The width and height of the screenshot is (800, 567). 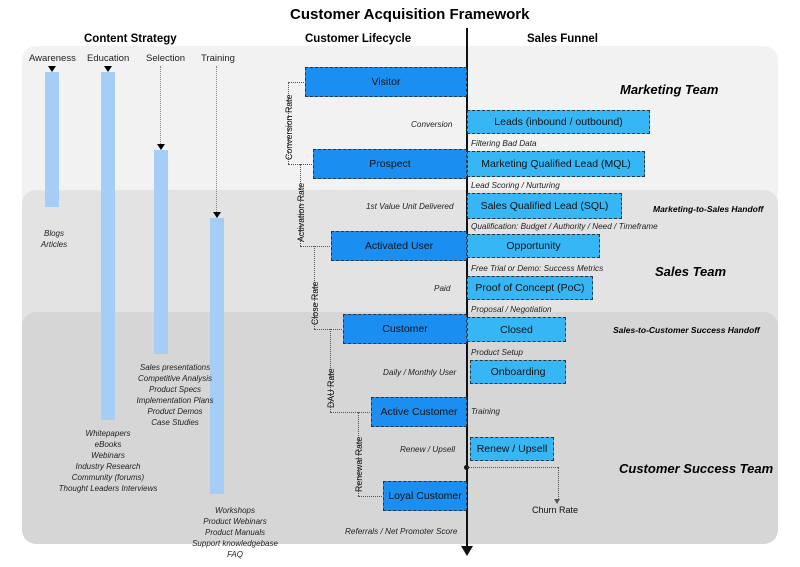 I want to click on dau-rate-arm-top, so click(x=337, y=329).